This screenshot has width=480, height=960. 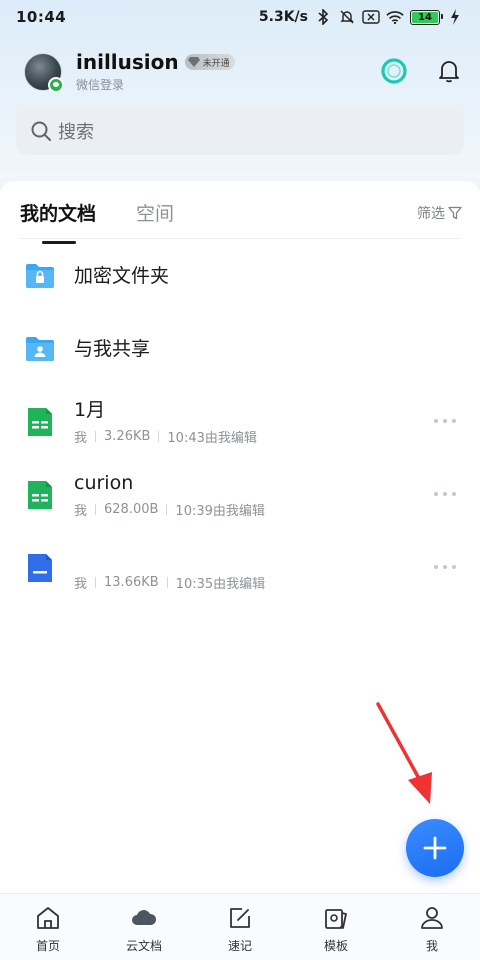 I want to click on list-item-title, so click(x=169, y=556).